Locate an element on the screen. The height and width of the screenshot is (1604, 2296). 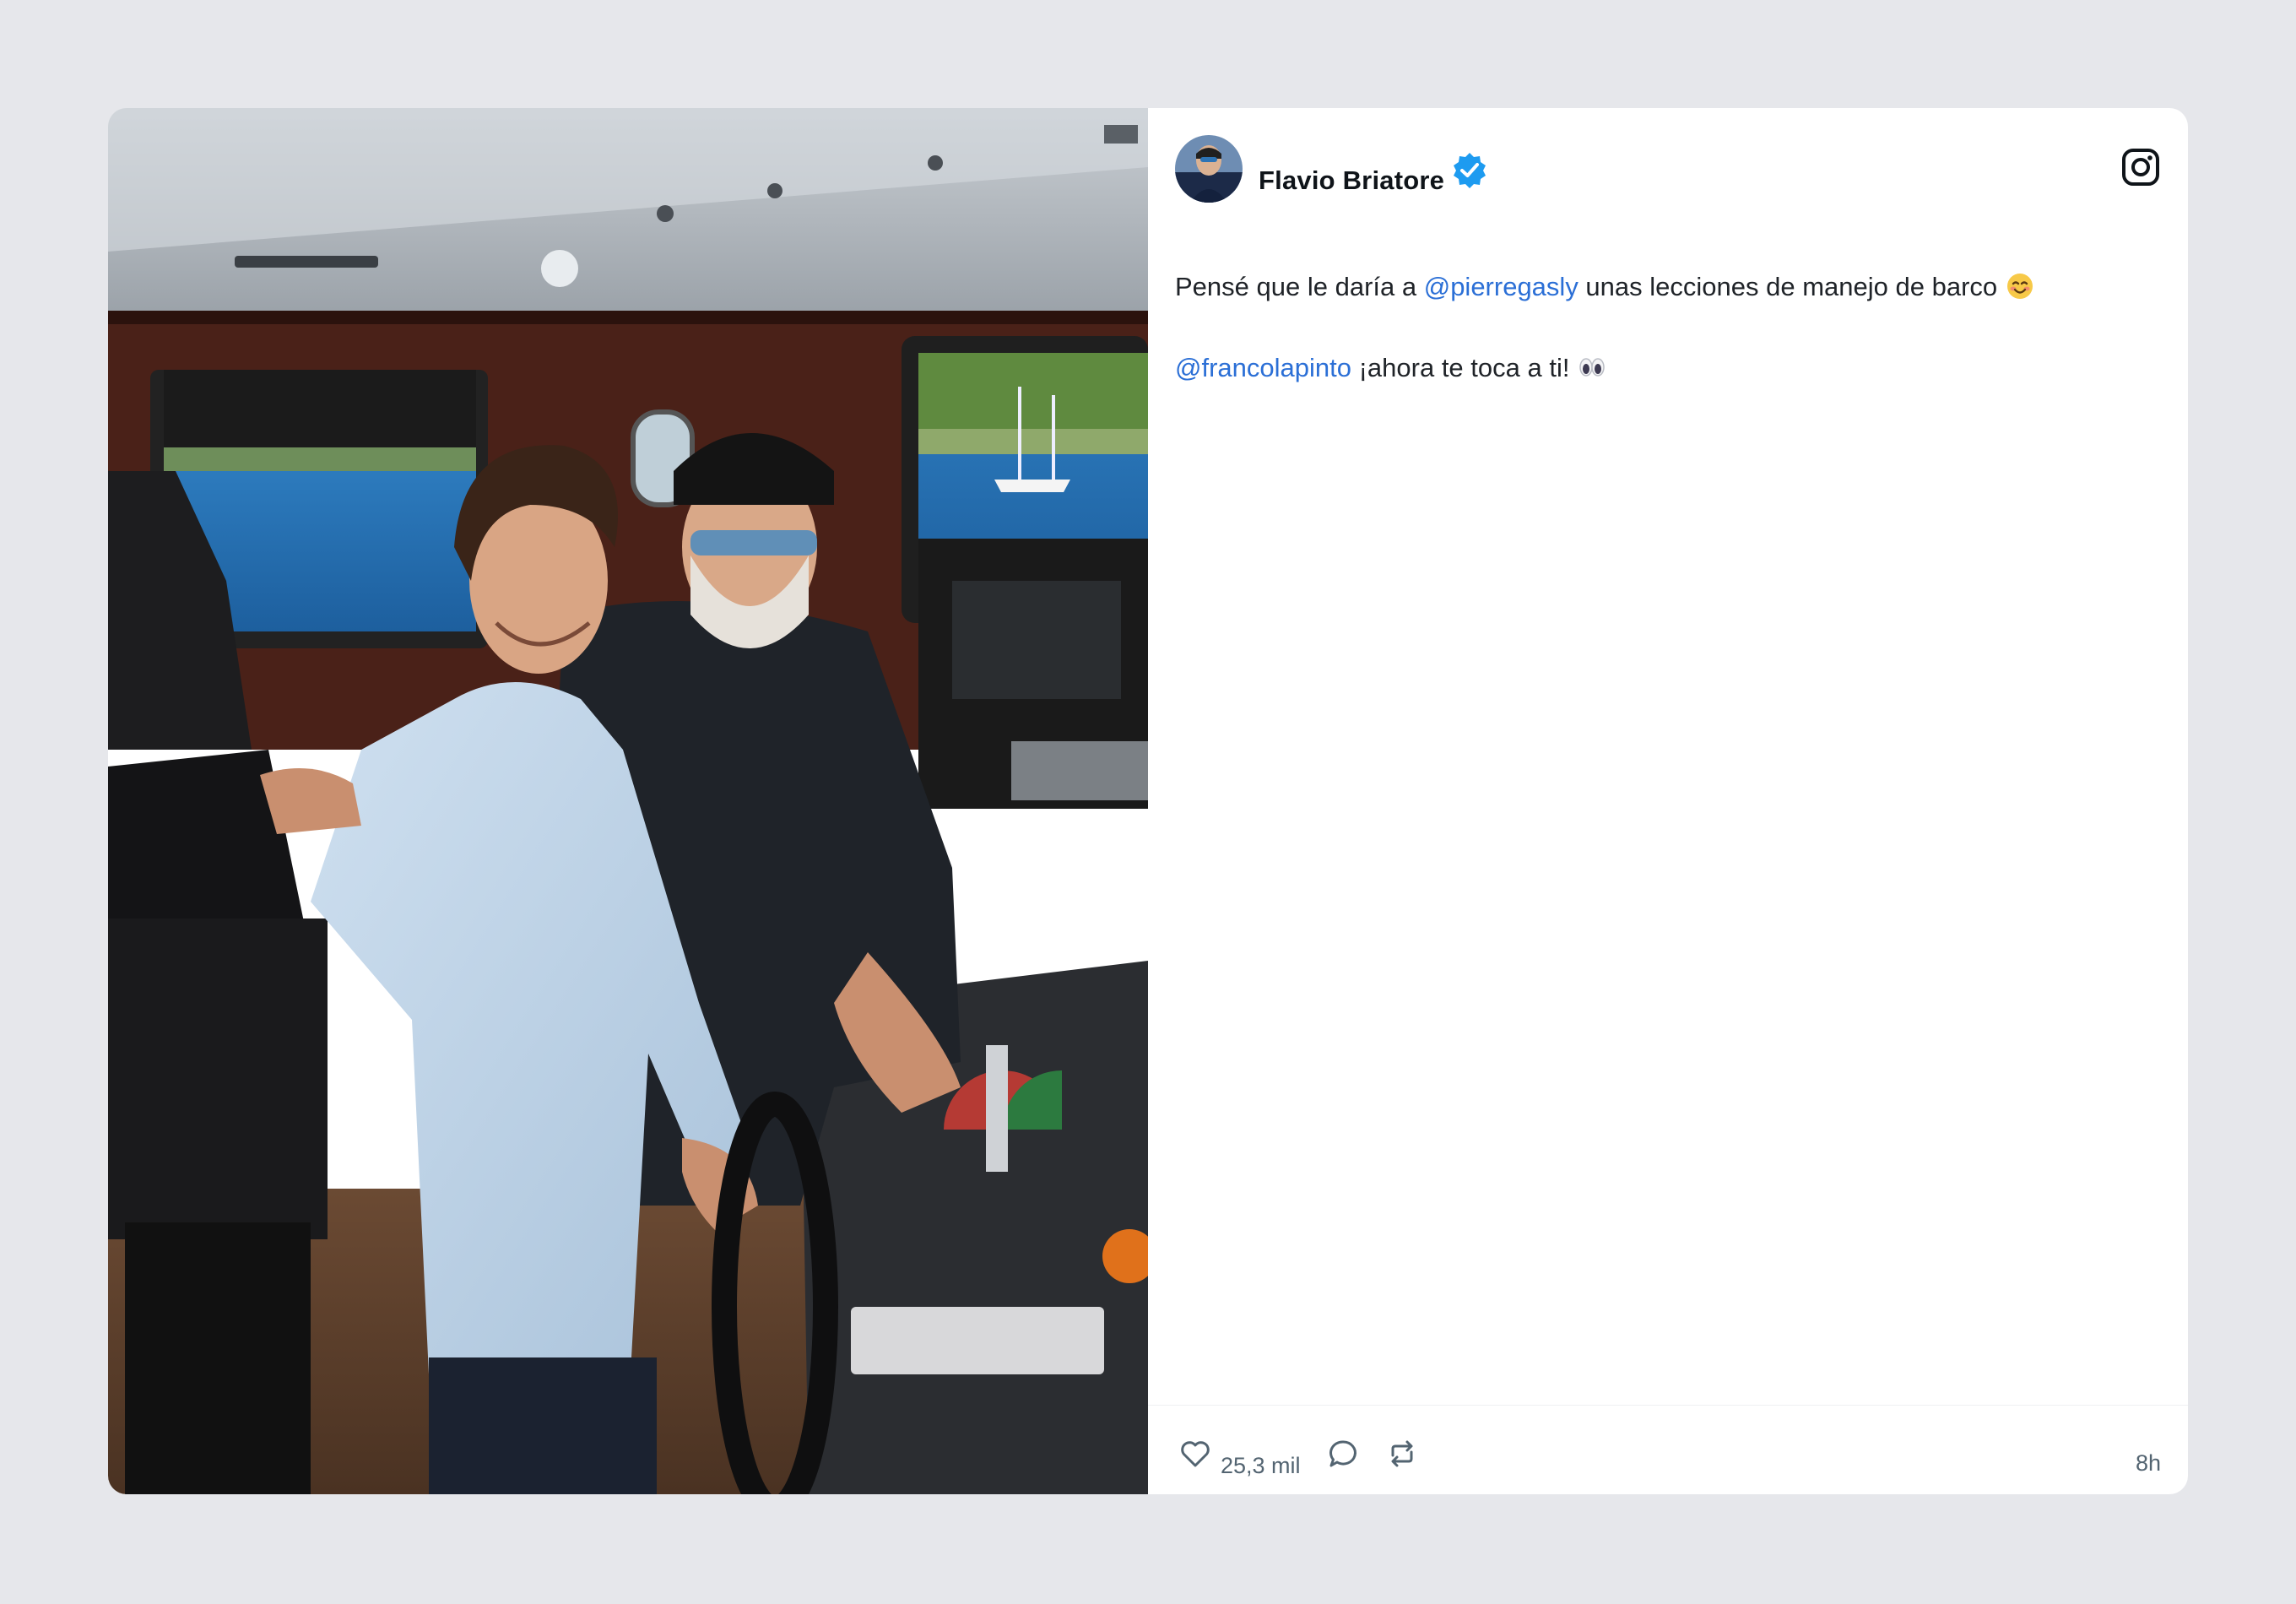
like-button: 25,3 mil is located at coordinates (1239, 1458).